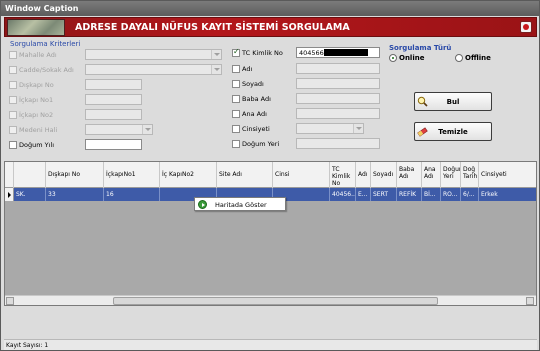  What do you see at coordinates (507, 175) in the screenshot?
I see `grid-header-cell: Cinsiyeti` at bounding box center [507, 175].